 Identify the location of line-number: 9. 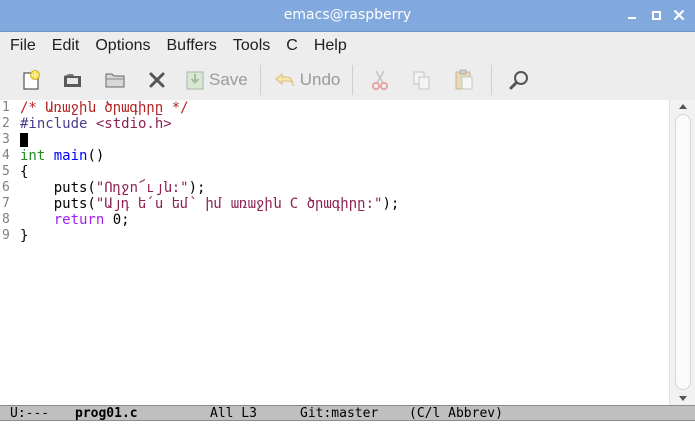
(6, 235).